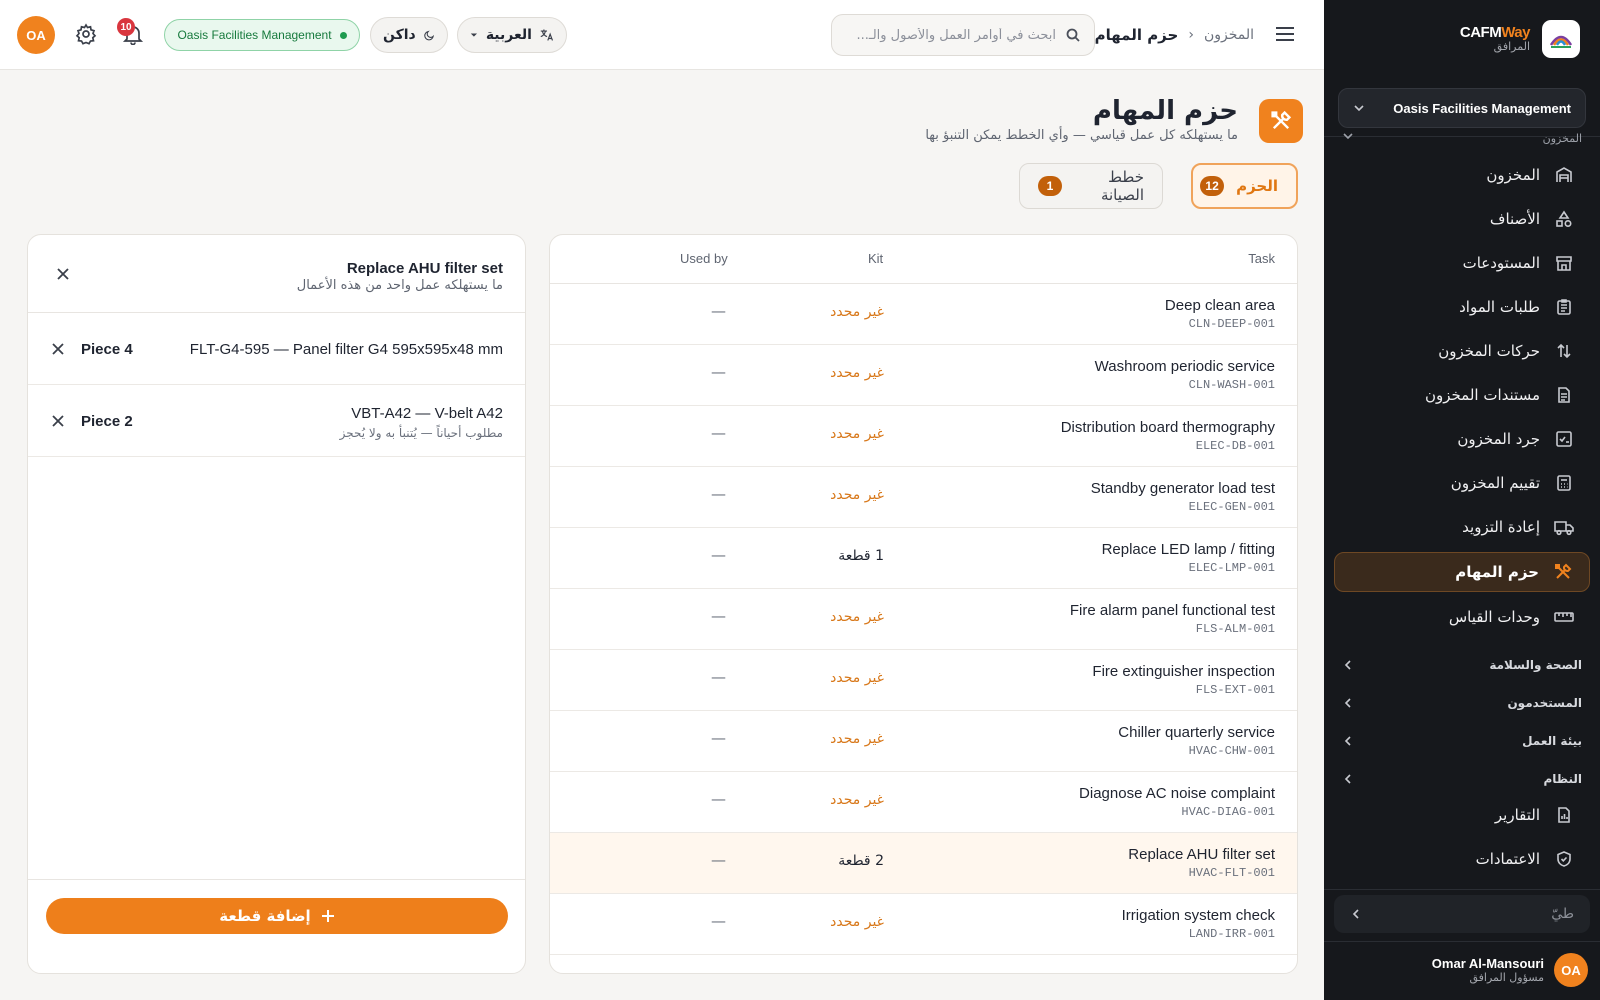  What do you see at coordinates (343, 35) in the screenshot?
I see `status-dot-icon` at bounding box center [343, 35].